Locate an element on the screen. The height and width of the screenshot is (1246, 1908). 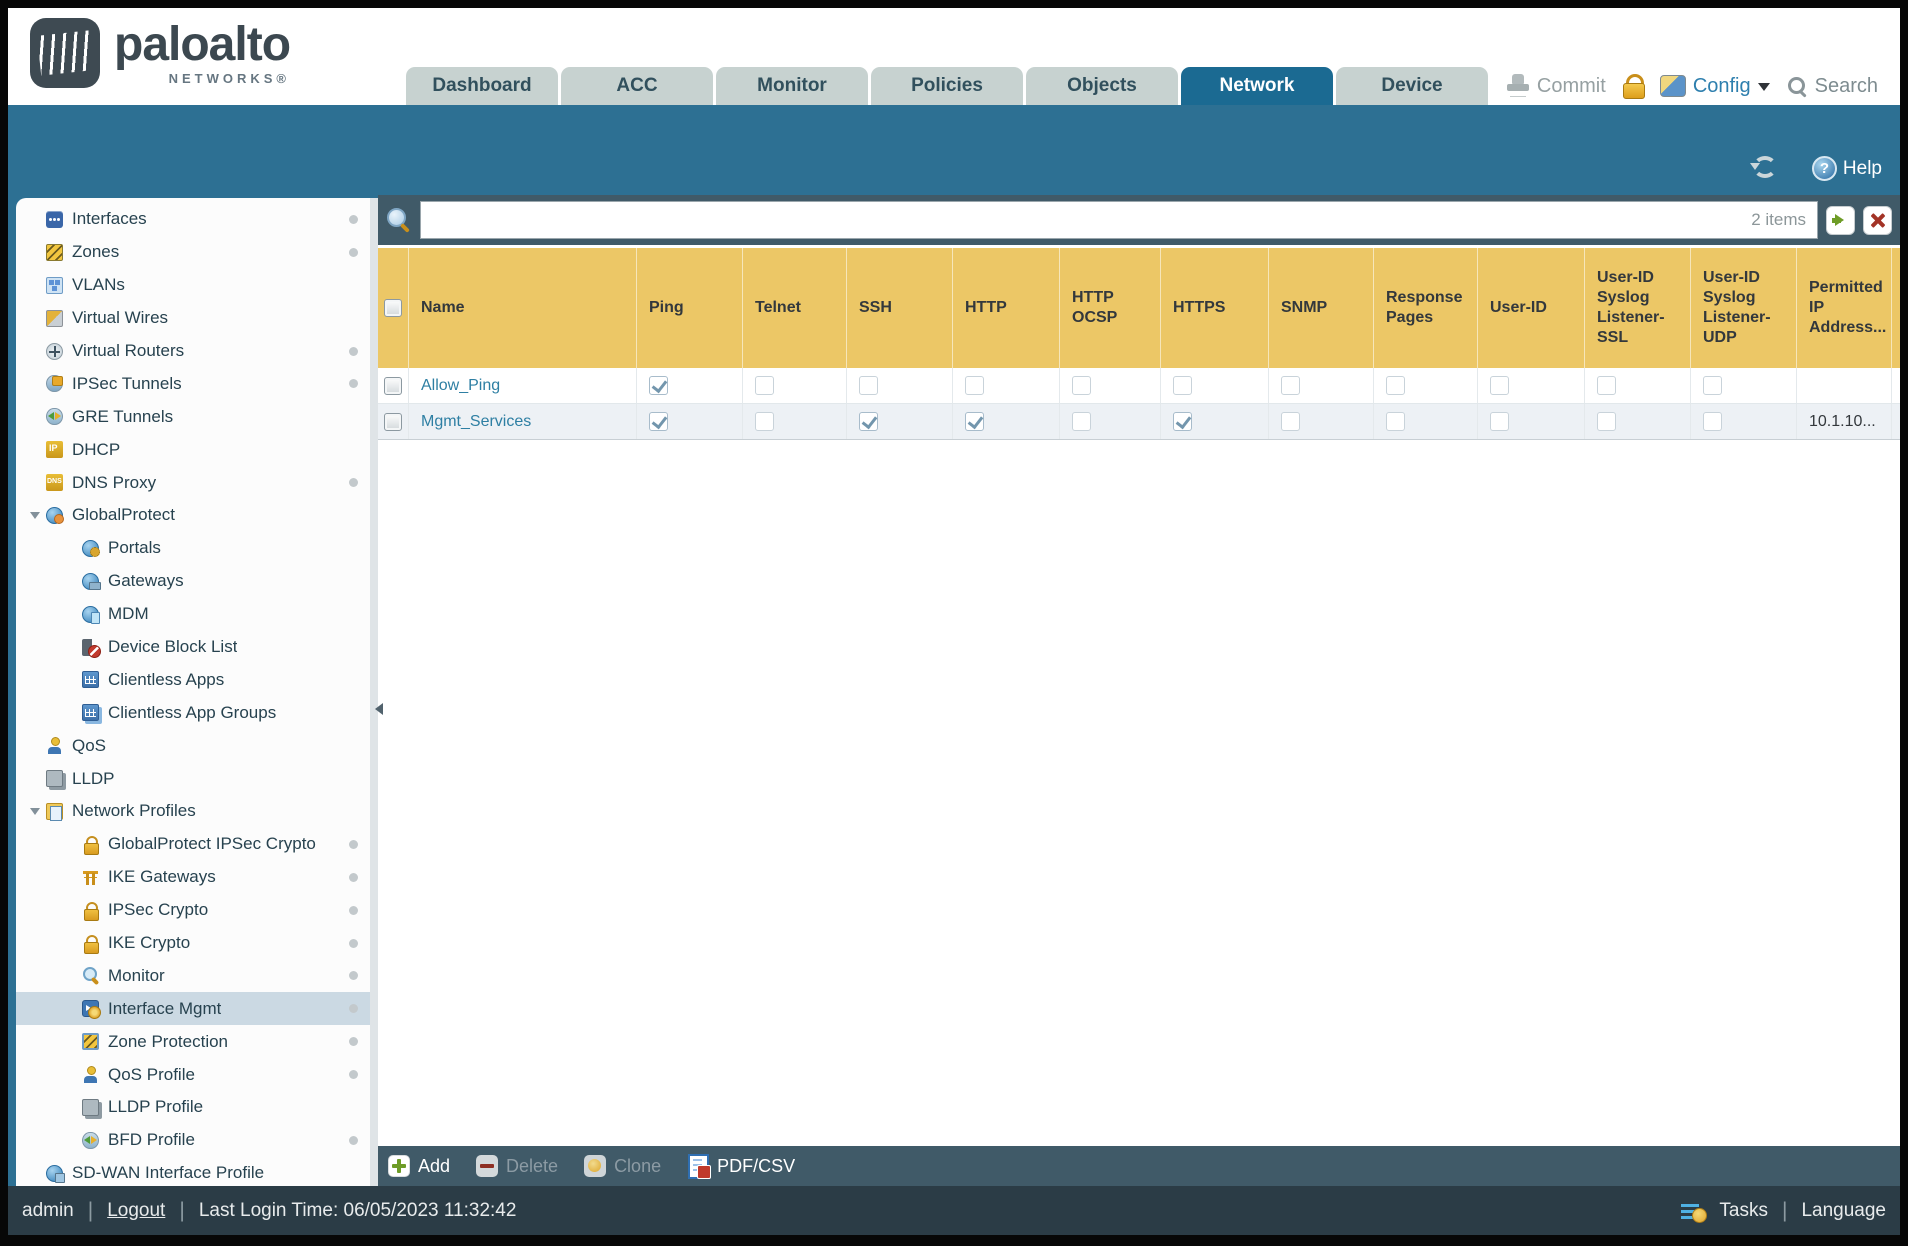
sidebar-item-globalprotect-ipsec-crypto: GlobalProtect IPSec Crypto is located at coordinates (193, 844).